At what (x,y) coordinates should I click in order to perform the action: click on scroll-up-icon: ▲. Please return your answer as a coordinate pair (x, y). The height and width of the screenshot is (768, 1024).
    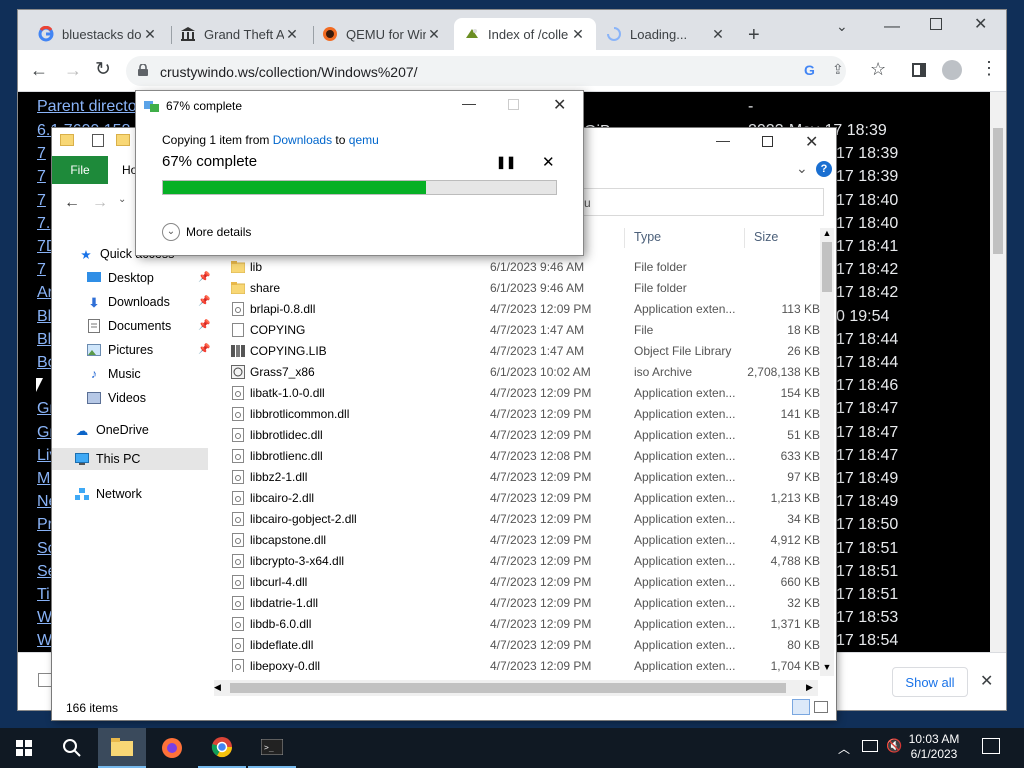
    Looking at the image, I should click on (827, 233).